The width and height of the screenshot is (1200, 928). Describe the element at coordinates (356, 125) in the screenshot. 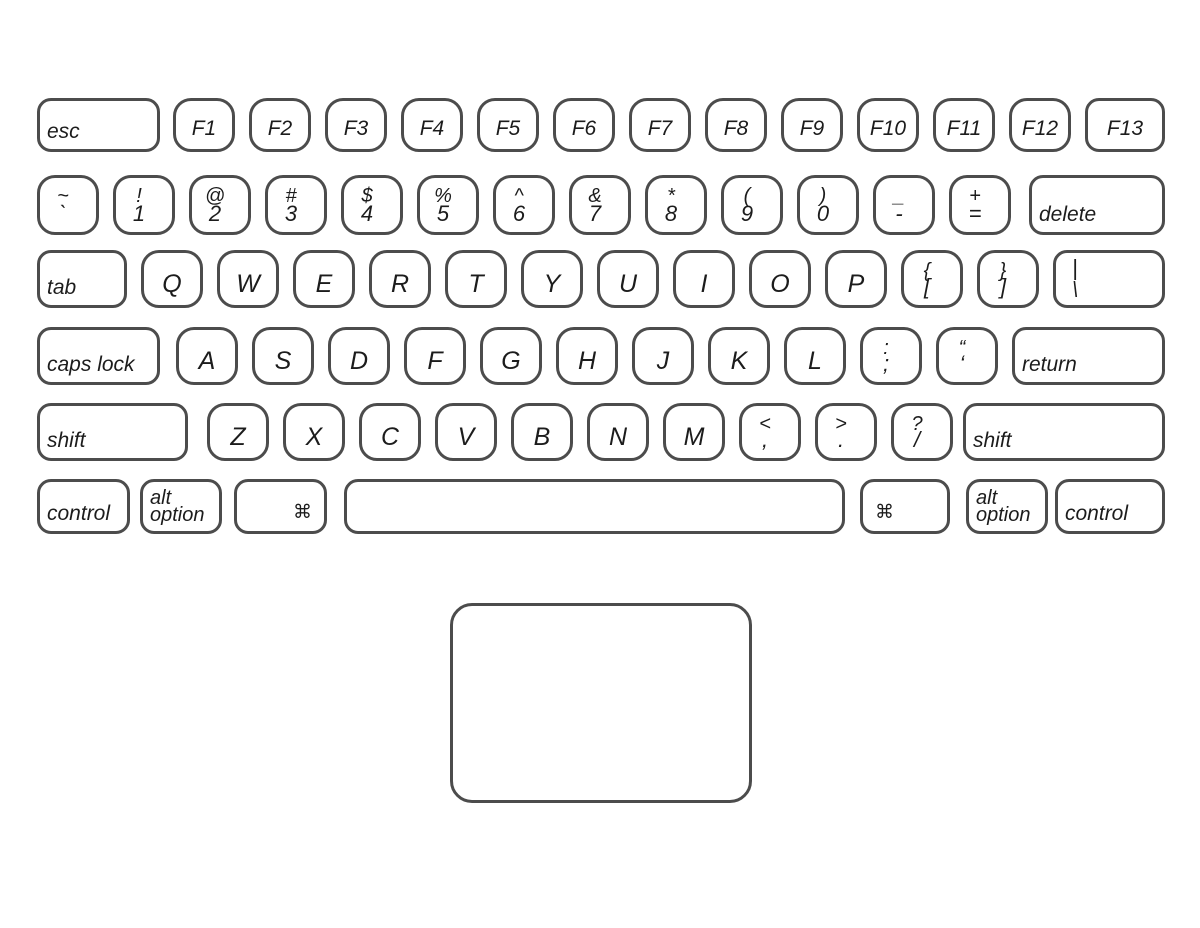

I see `key-f3: F3` at that location.